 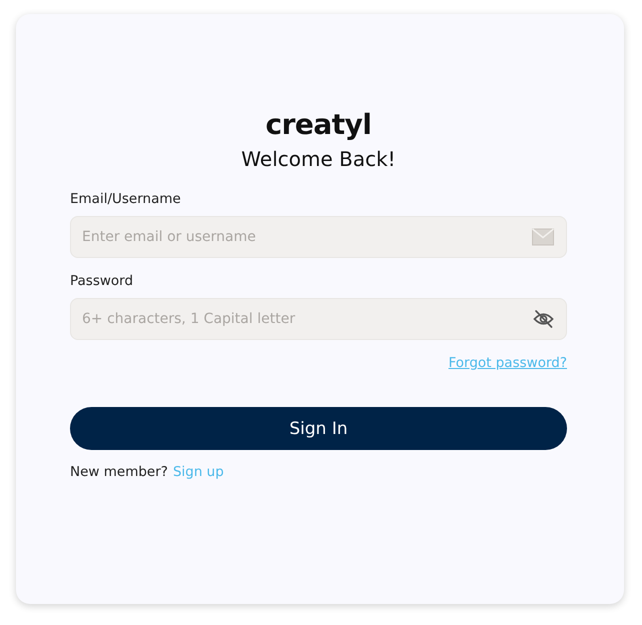 I want to click on eye-off-icon, so click(x=543, y=319).